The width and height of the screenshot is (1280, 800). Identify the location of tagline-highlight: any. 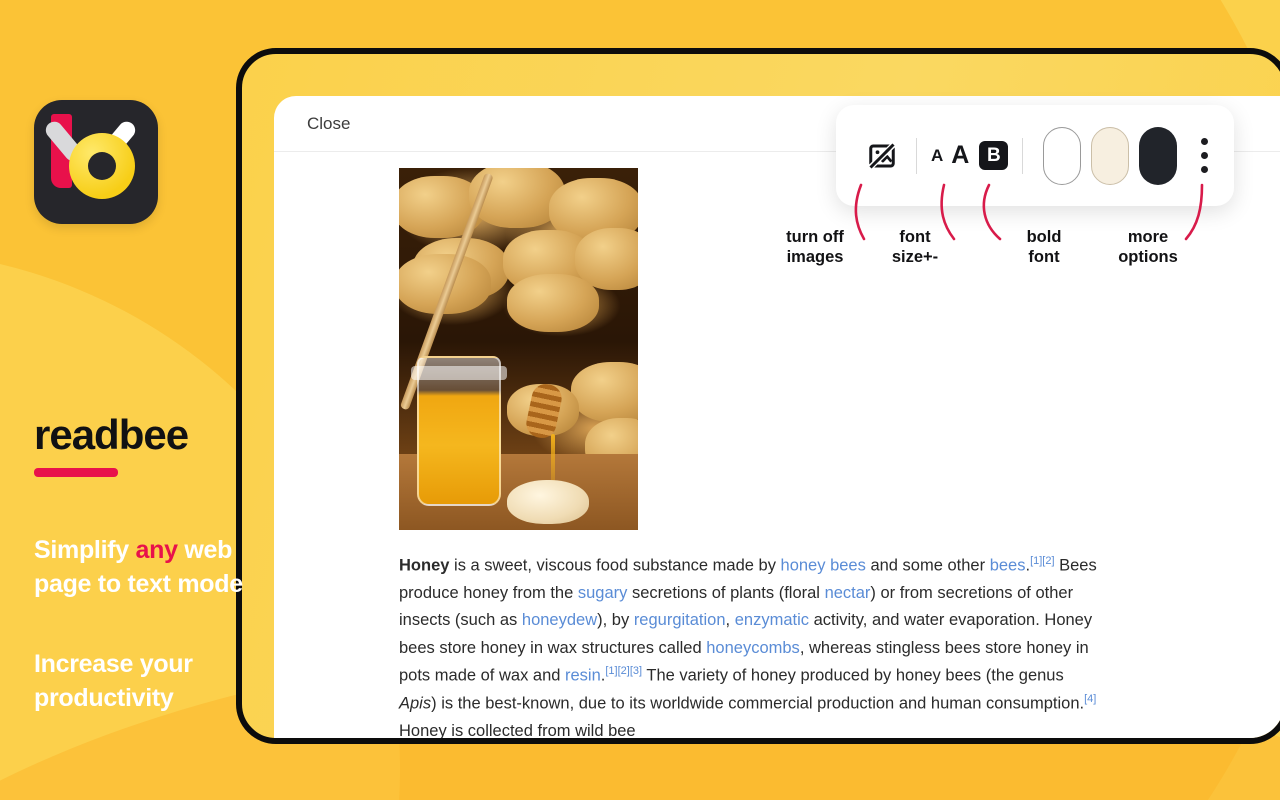
(156, 550).